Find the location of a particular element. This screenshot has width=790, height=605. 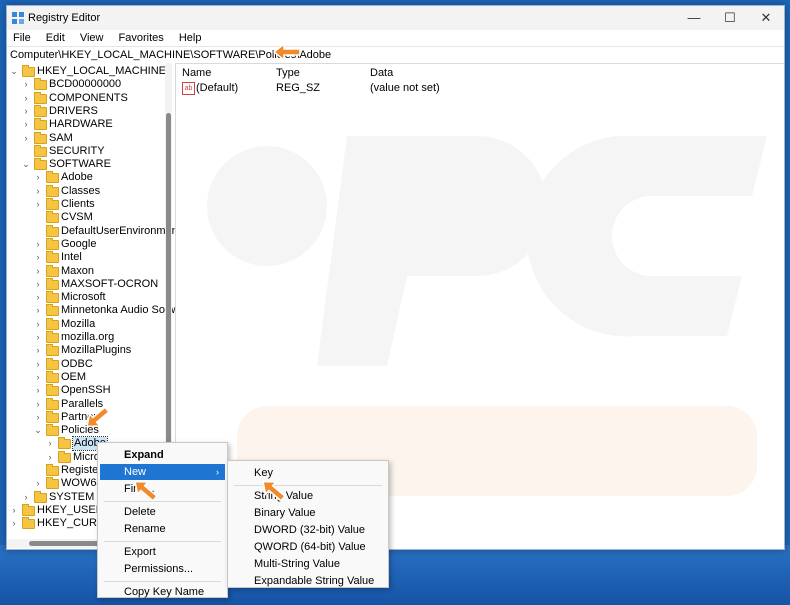

context-menu-item-delete: Delete is located at coordinates (162, 512).